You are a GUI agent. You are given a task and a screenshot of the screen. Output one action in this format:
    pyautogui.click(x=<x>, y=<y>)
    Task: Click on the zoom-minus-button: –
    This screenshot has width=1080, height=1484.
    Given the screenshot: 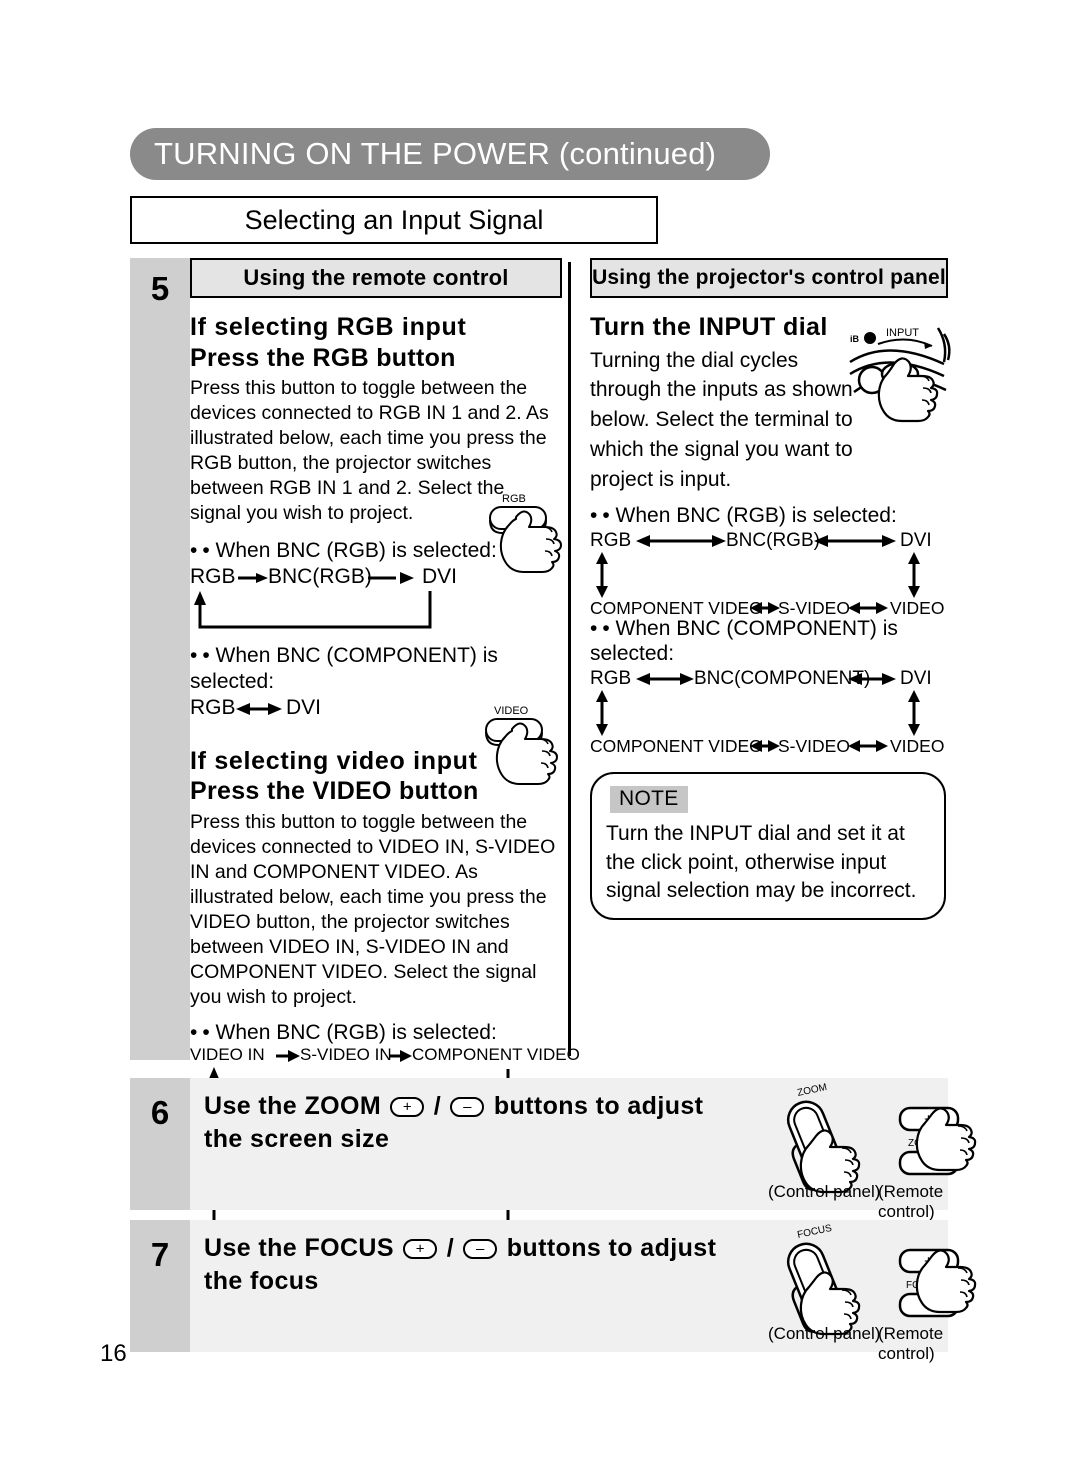 What is the action you would take?
    pyautogui.click(x=467, y=1107)
    